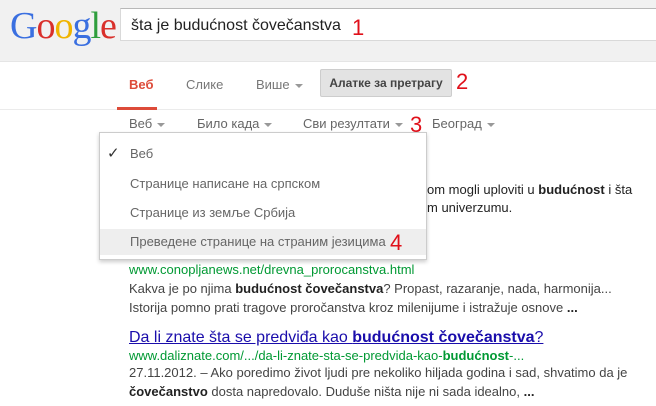  What do you see at coordinates (182, 288) in the screenshot?
I see `snippet-text: Kakva je po njima` at bounding box center [182, 288].